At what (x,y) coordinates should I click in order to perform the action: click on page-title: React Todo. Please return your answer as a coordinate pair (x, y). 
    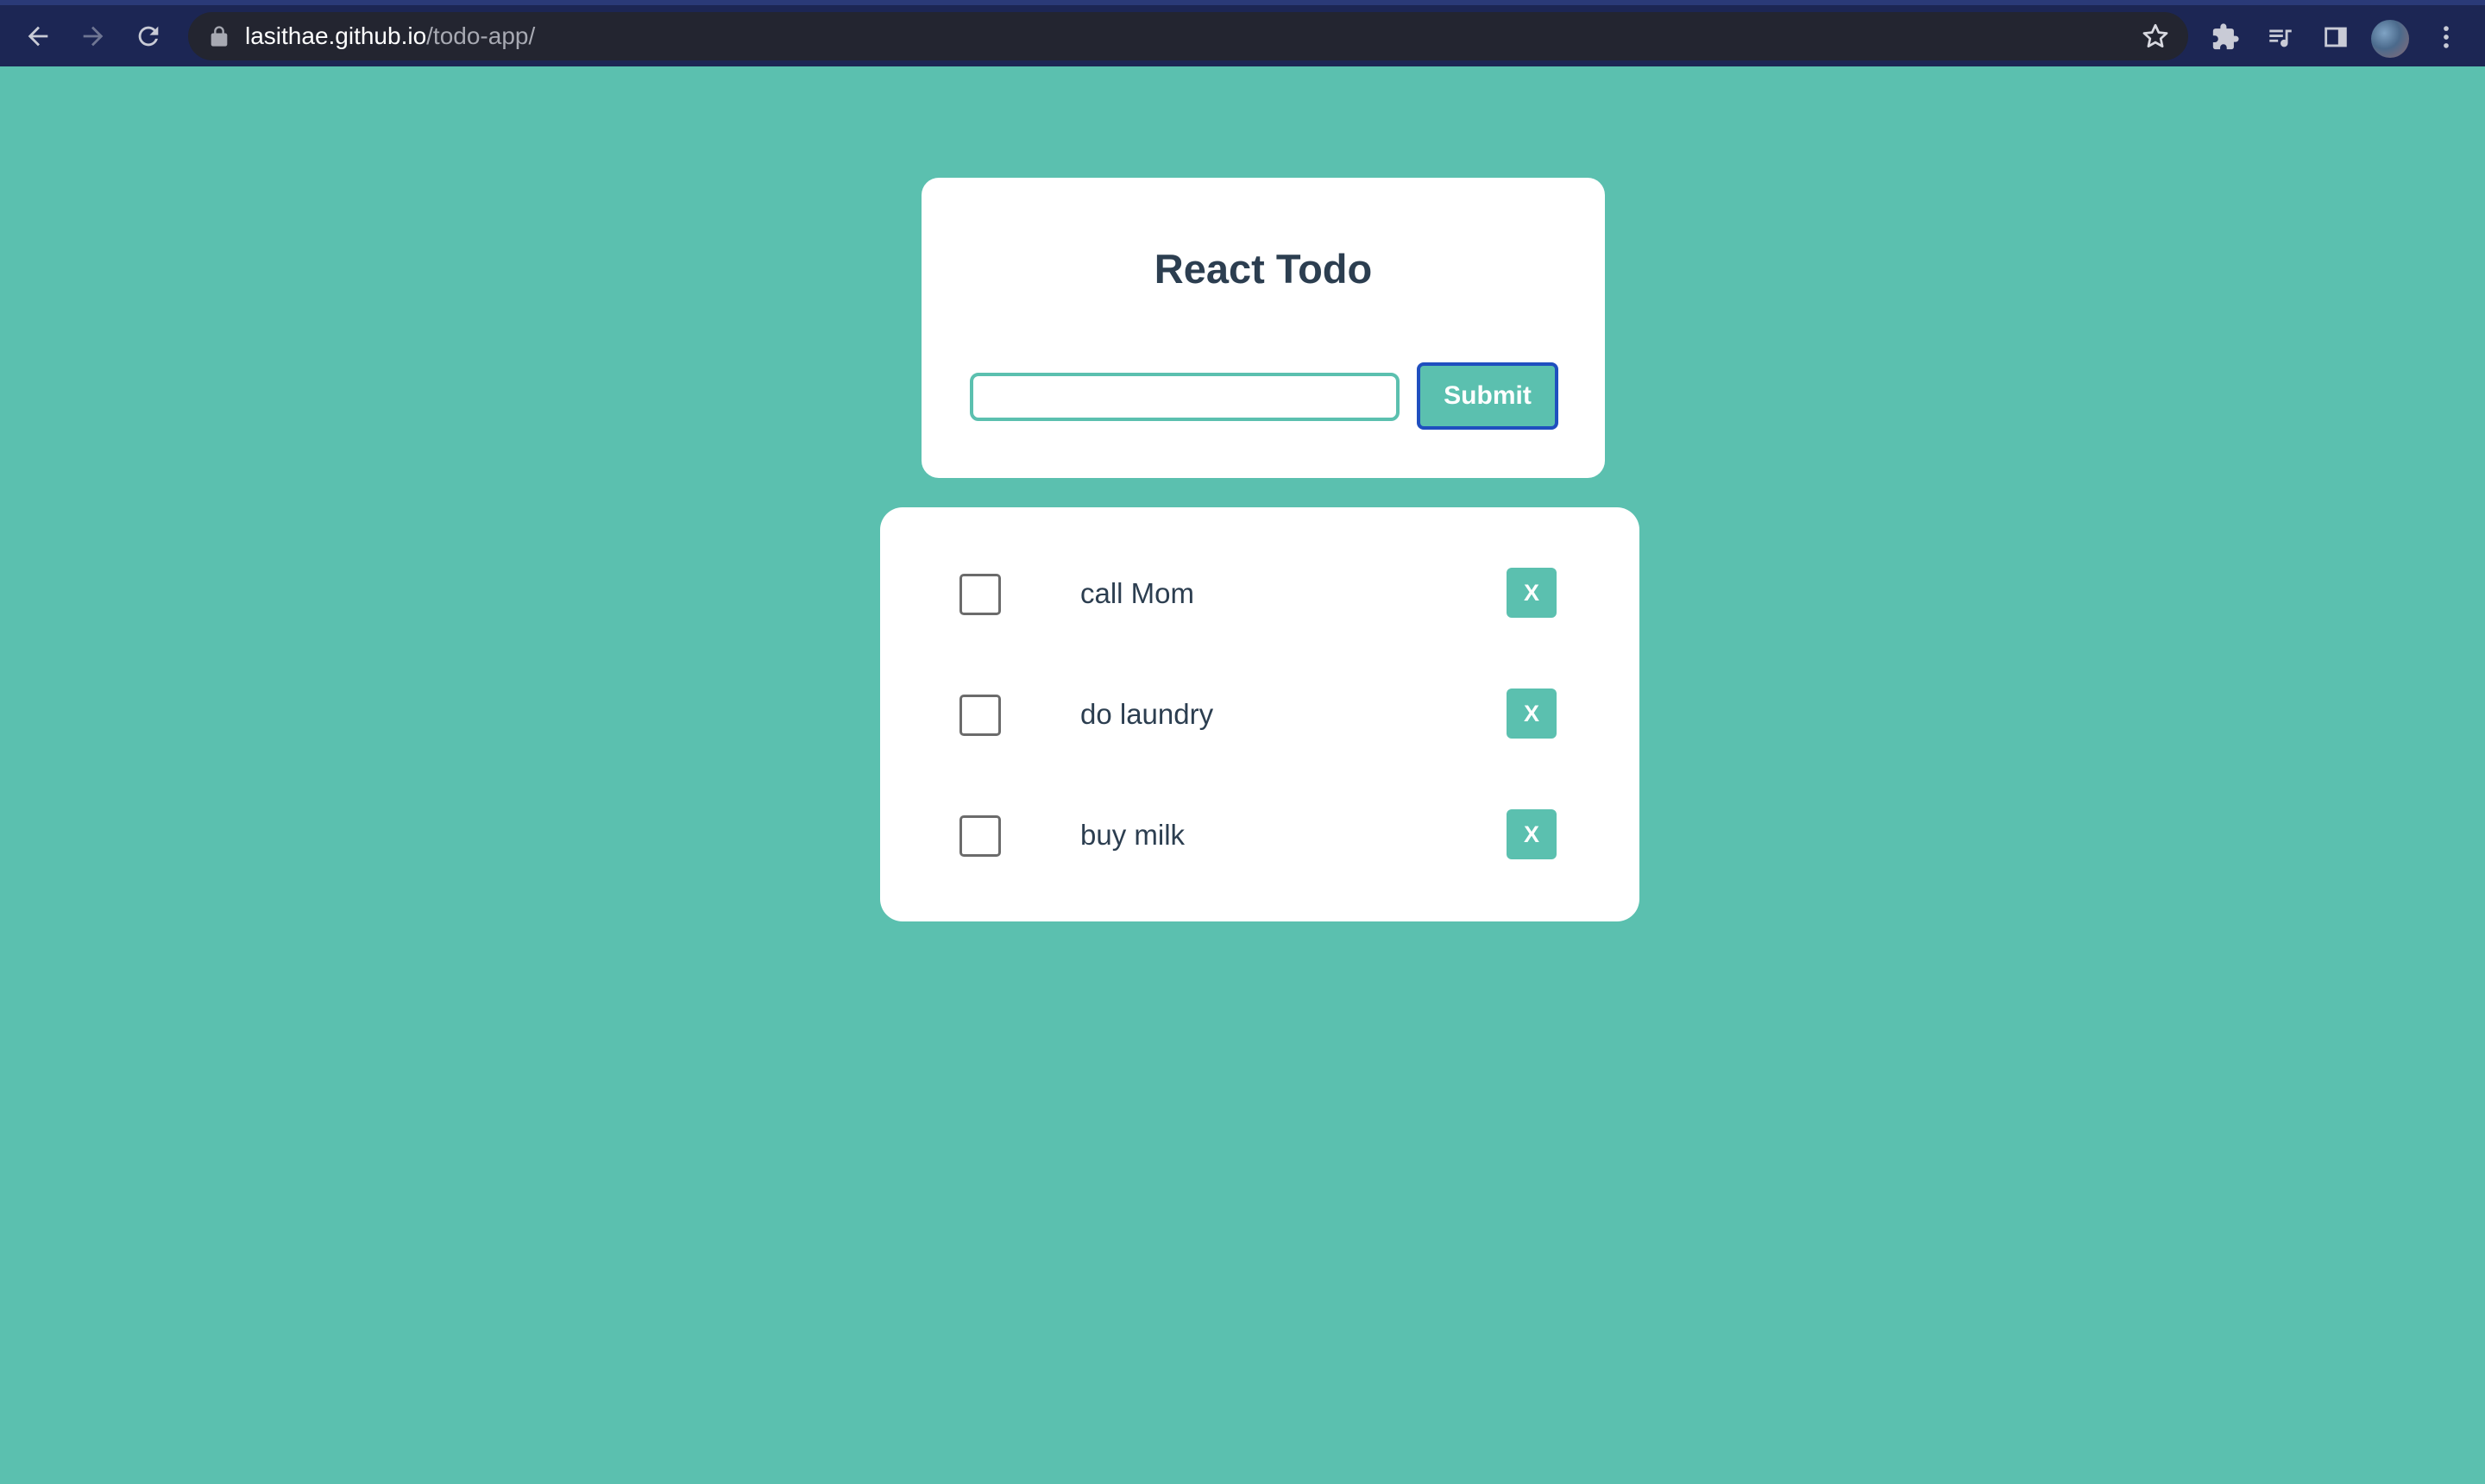
    Looking at the image, I should click on (1264, 269).